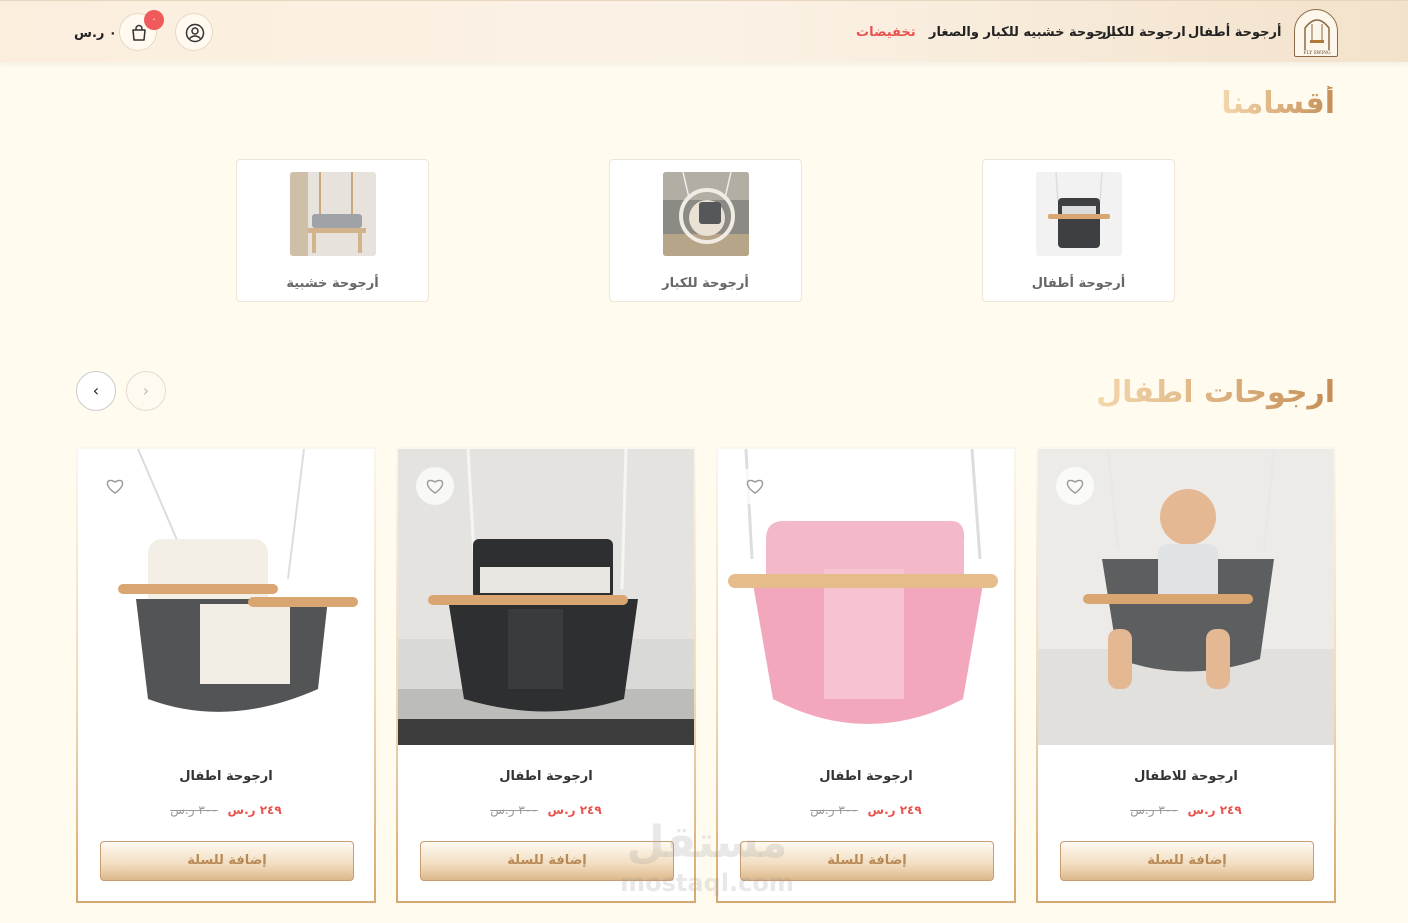  What do you see at coordinates (95, 33) in the screenshot?
I see `cart-total: ٠ ر.س` at bounding box center [95, 33].